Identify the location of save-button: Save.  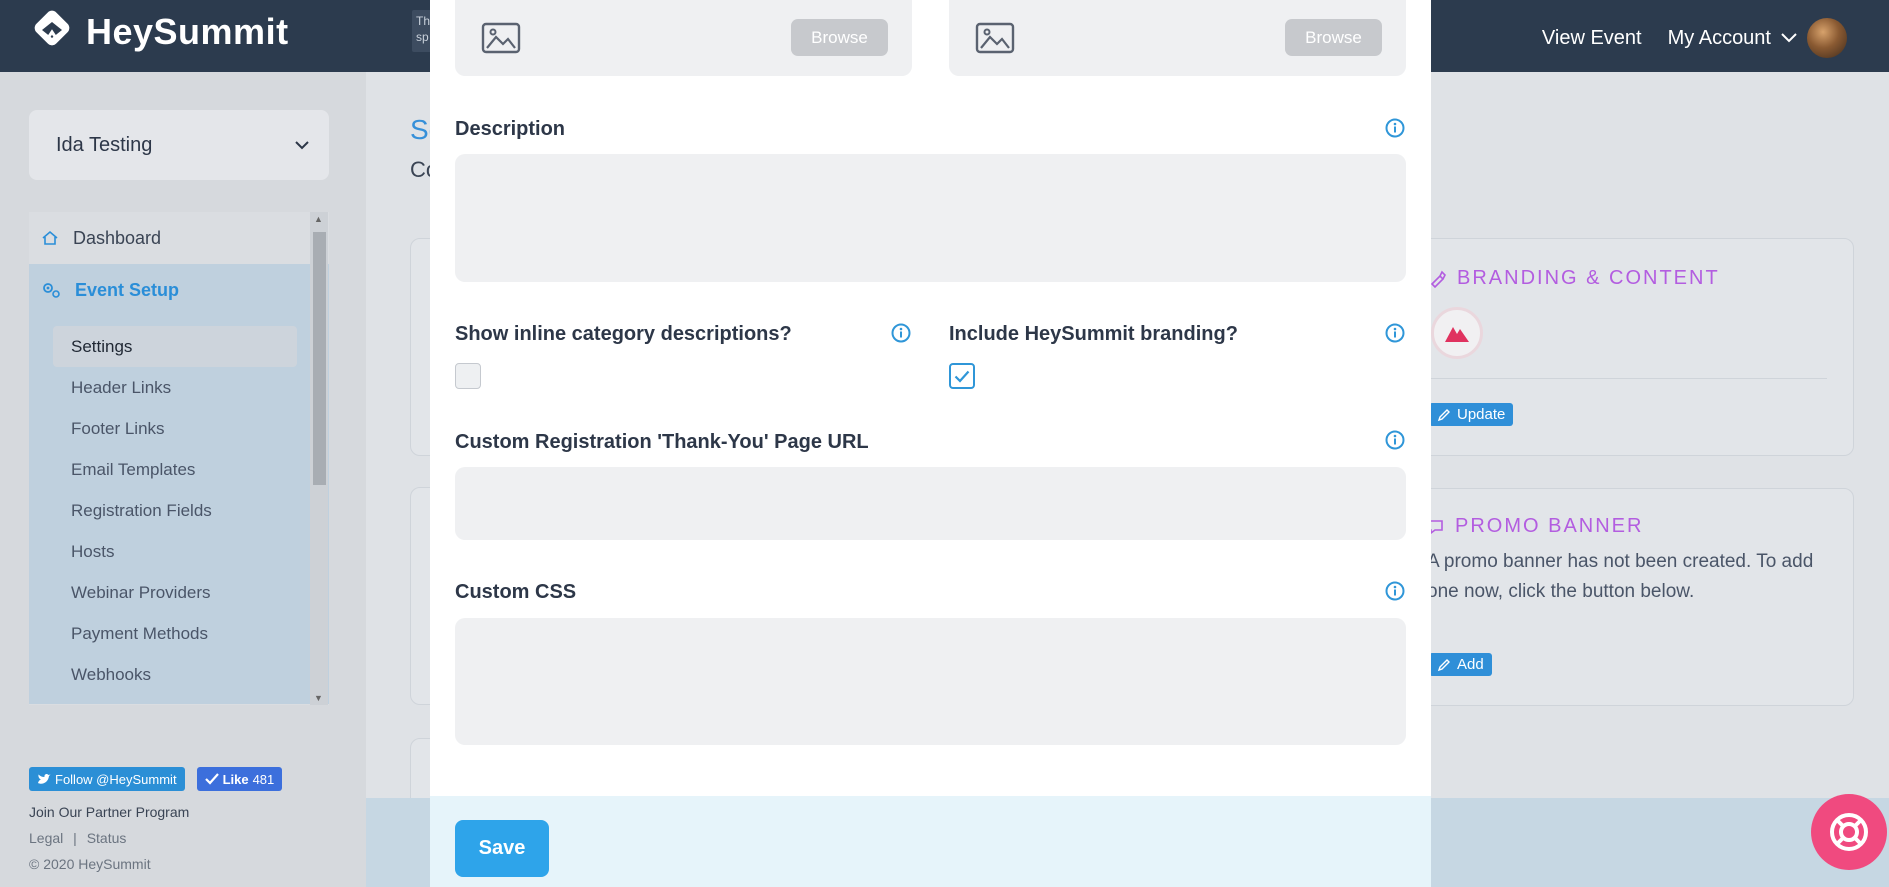
(502, 848).